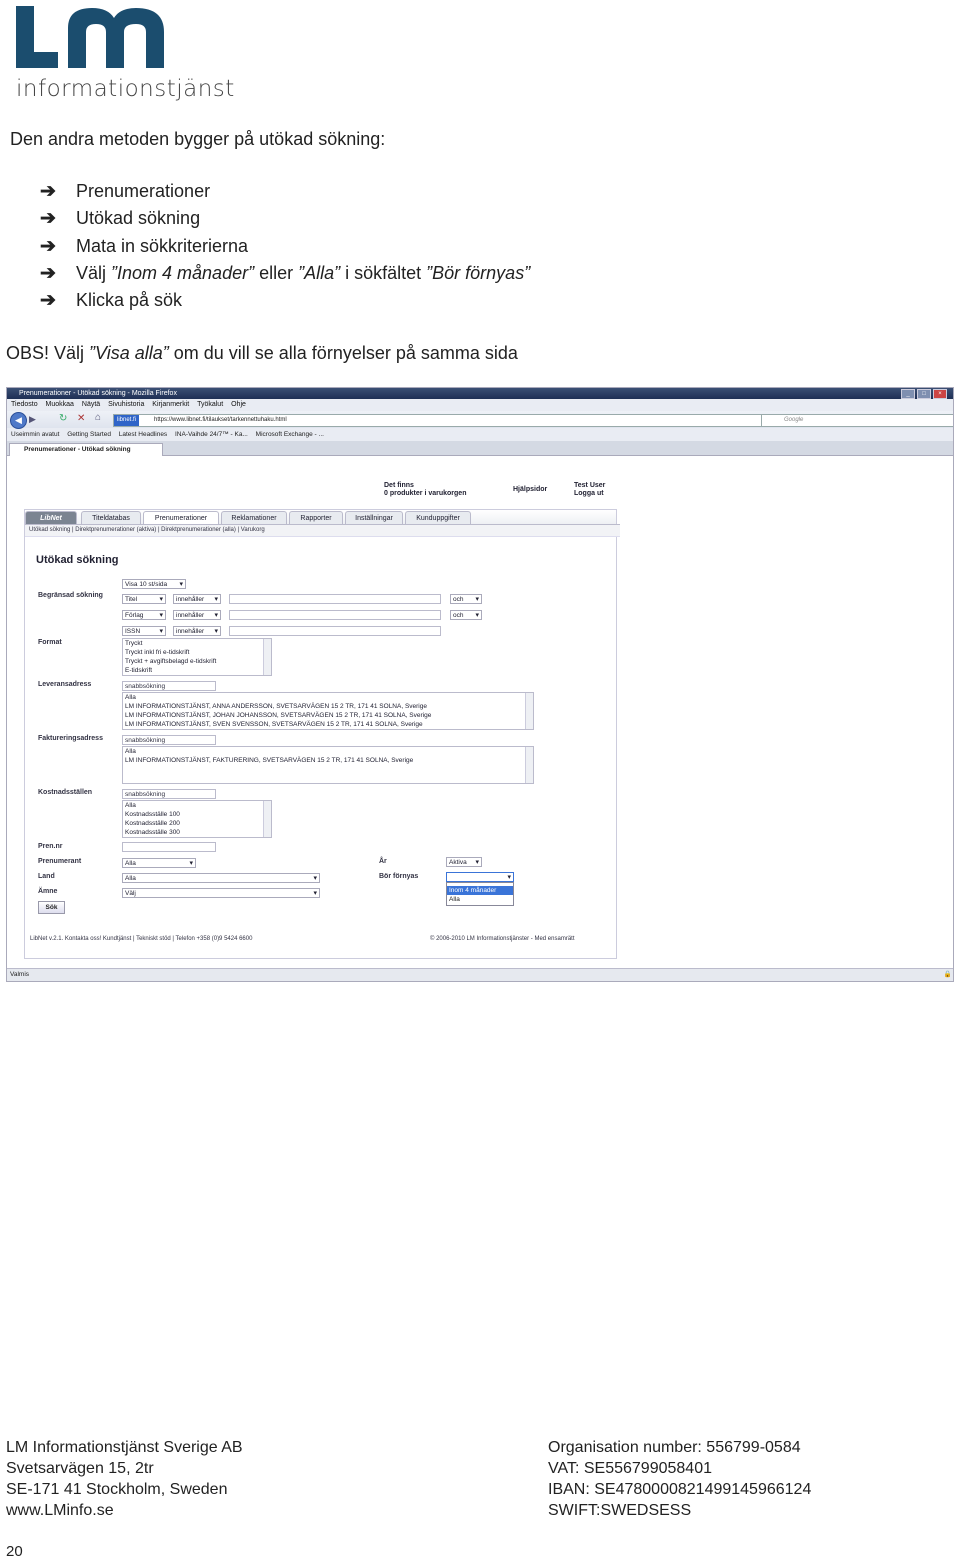 Image resolution: width=960 pixels, height=1560 pixels. I want to click on footer-street: Svetsarvägen 15, 2tr, so click(80, 1468).